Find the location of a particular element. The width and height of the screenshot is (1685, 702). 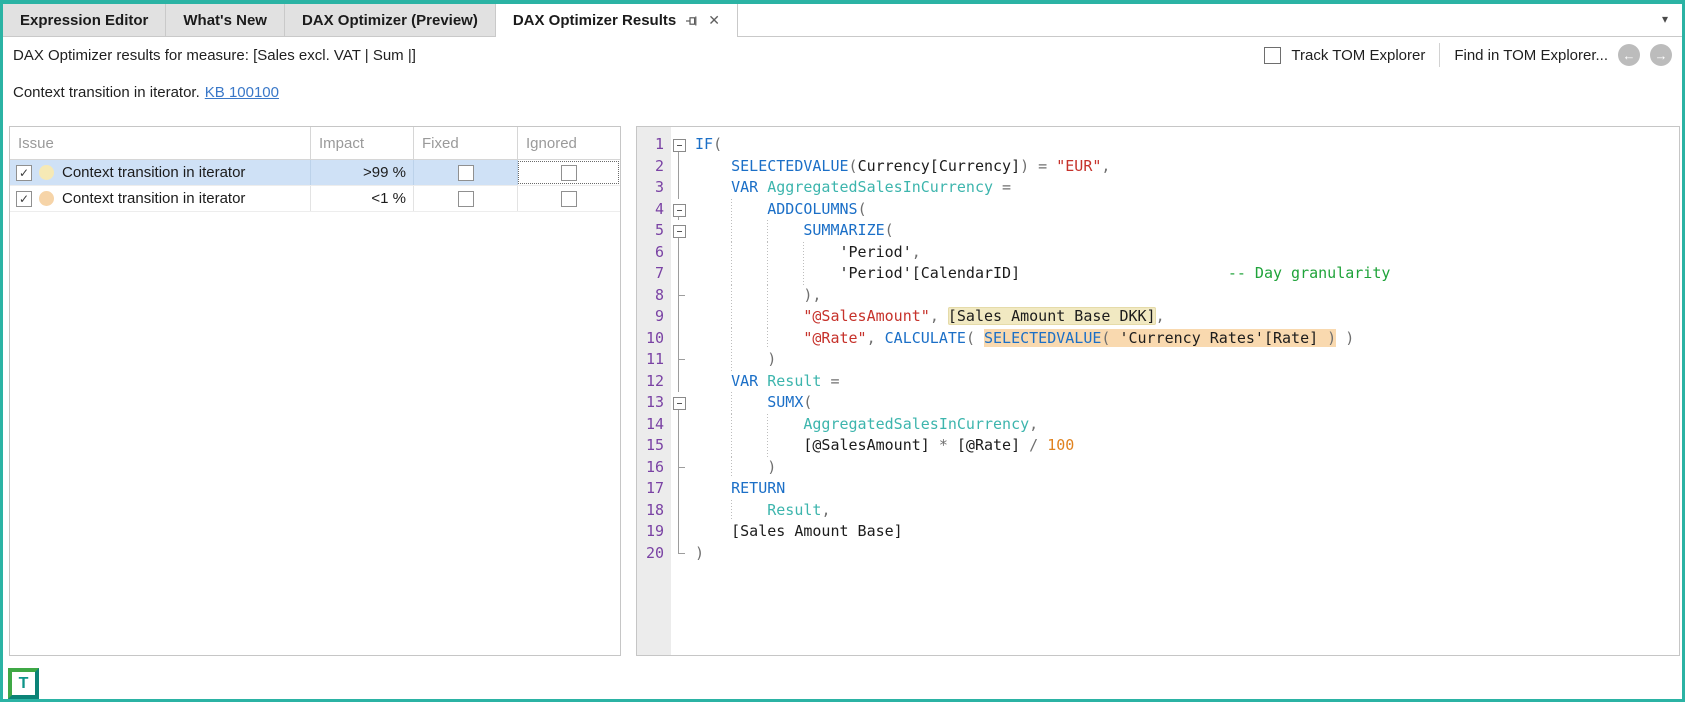

column-header-impact: Impact is located at coordinates (361, 143).